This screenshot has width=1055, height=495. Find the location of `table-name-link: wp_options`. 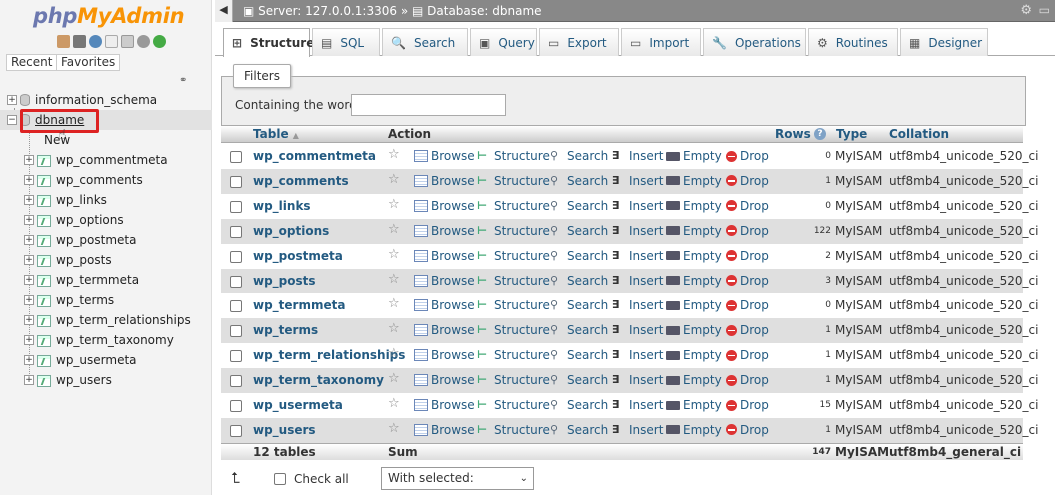

table-name-link: wp_options is located at coordinates (291, 231).